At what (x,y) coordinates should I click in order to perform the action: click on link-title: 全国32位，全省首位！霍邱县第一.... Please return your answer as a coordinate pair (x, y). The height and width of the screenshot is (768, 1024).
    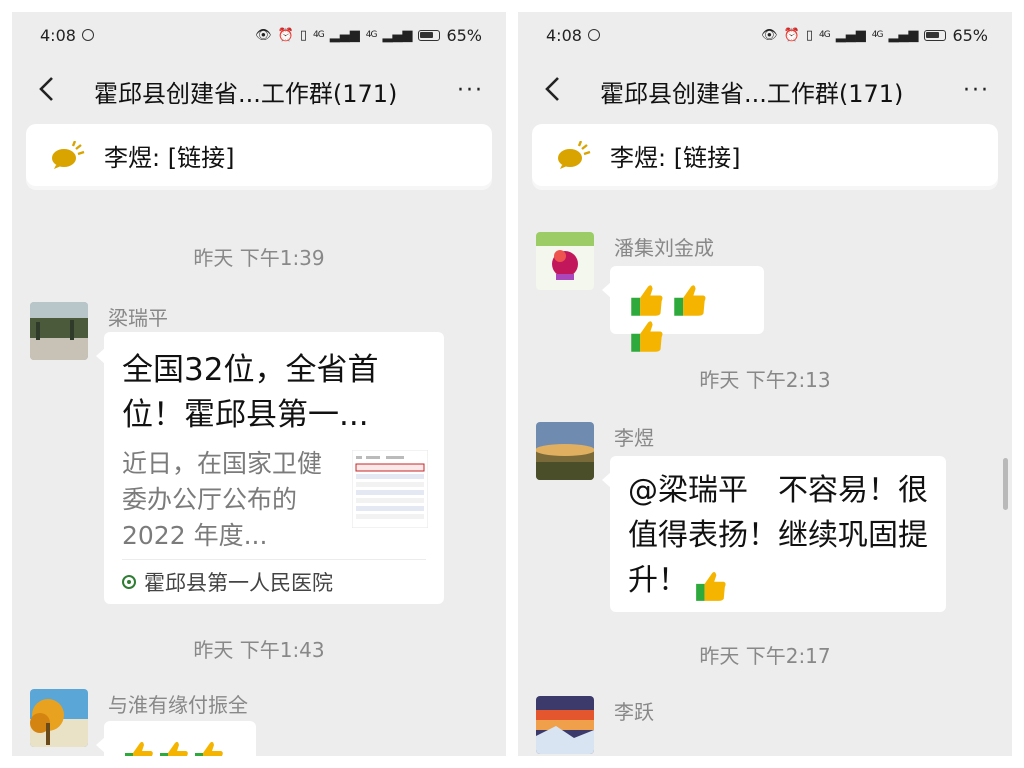
    Looking at the image, I should click on (250, 392).